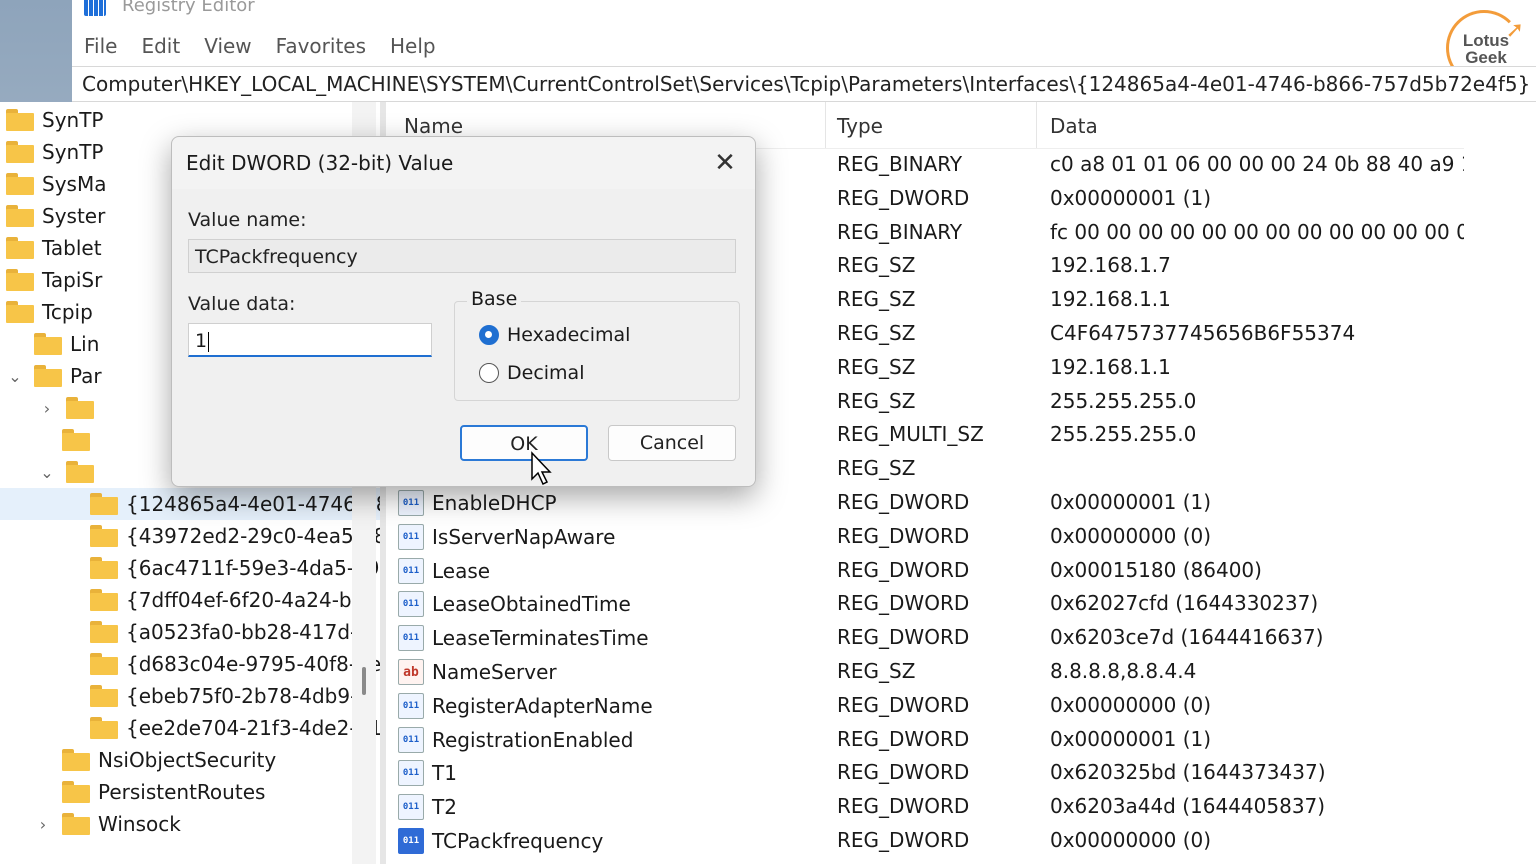 This screenshot has height=864, width=1536. Describe the element at coordinates (201, 341) in the screenshot. I see `value-data-text: 1` at that location.